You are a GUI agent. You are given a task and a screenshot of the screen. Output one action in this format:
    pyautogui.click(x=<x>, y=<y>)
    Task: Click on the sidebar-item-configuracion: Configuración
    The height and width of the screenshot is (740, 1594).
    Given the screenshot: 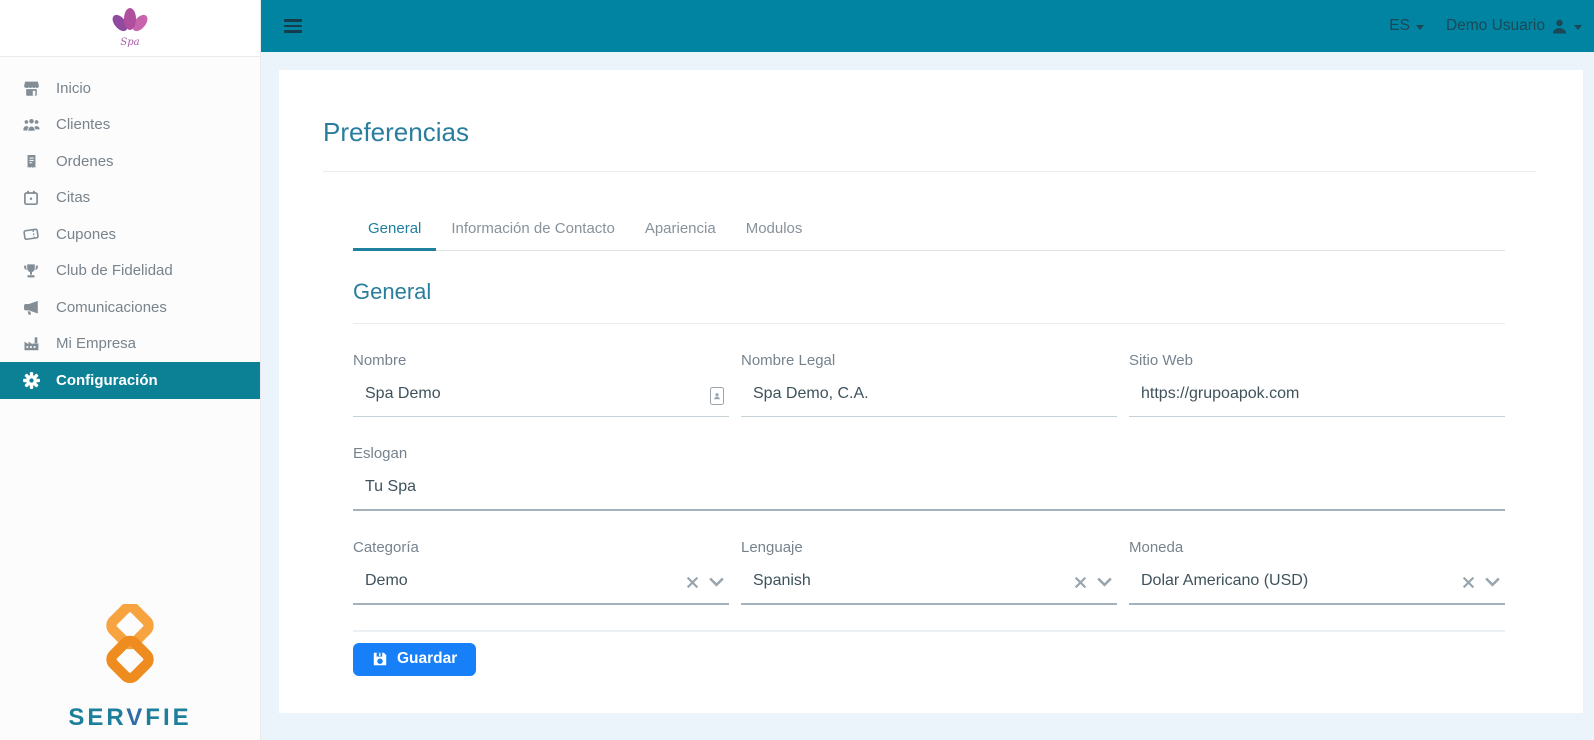 What is the action you would take?
    pyautogui.click(x=130, y=380)
    